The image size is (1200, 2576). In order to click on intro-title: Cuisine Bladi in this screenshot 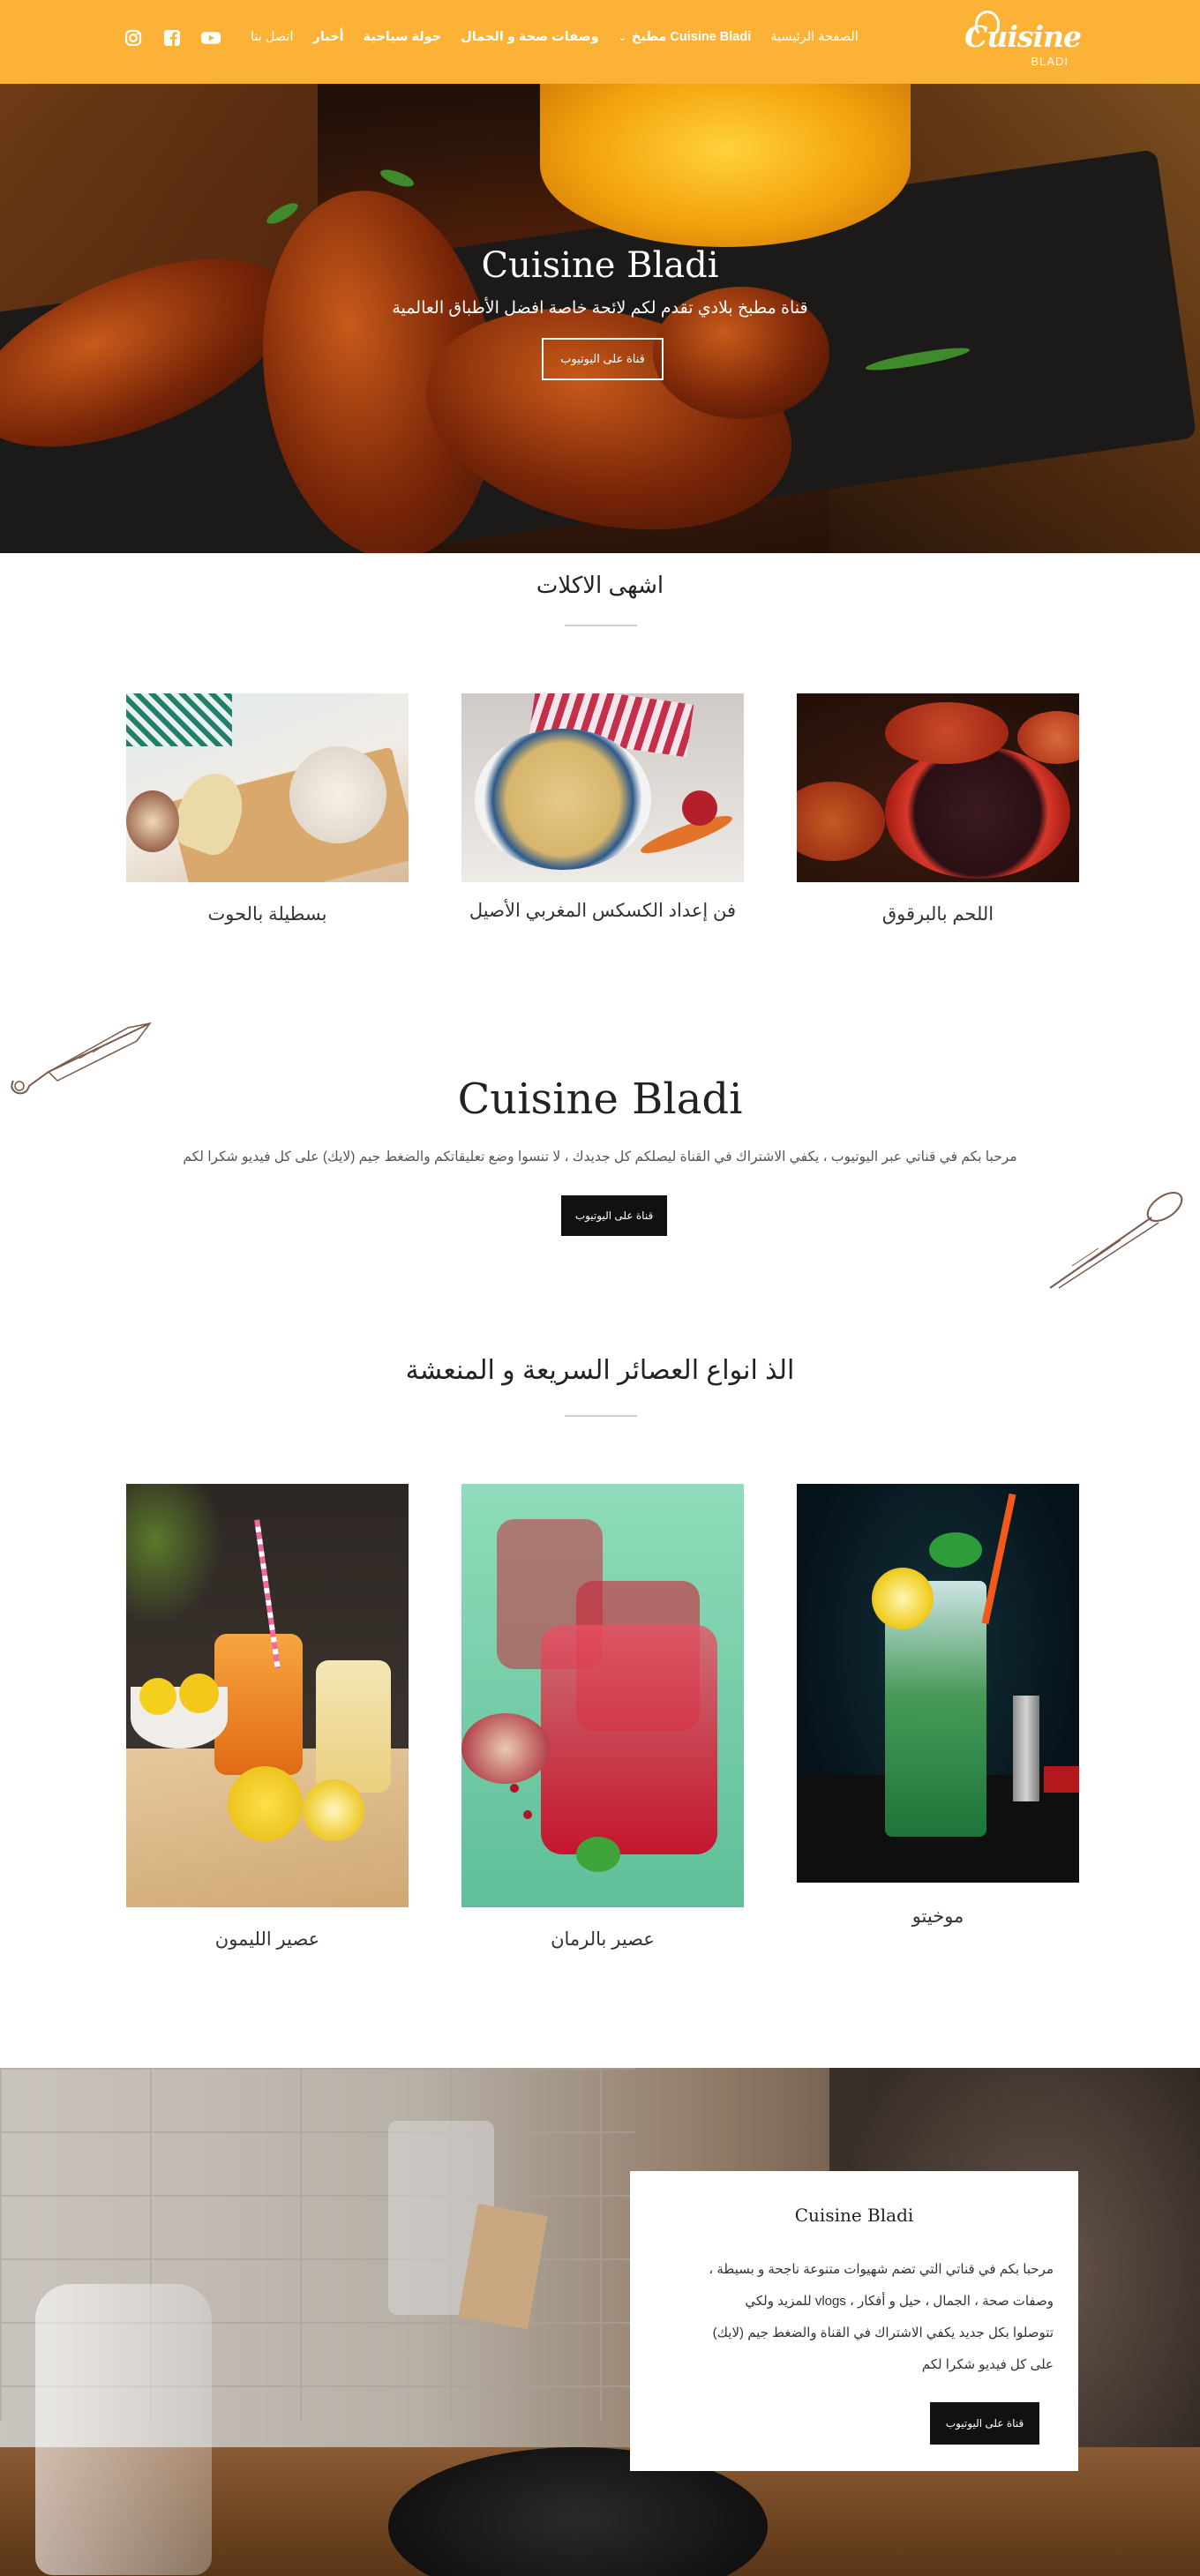, I will do `click(600, 1099)`.